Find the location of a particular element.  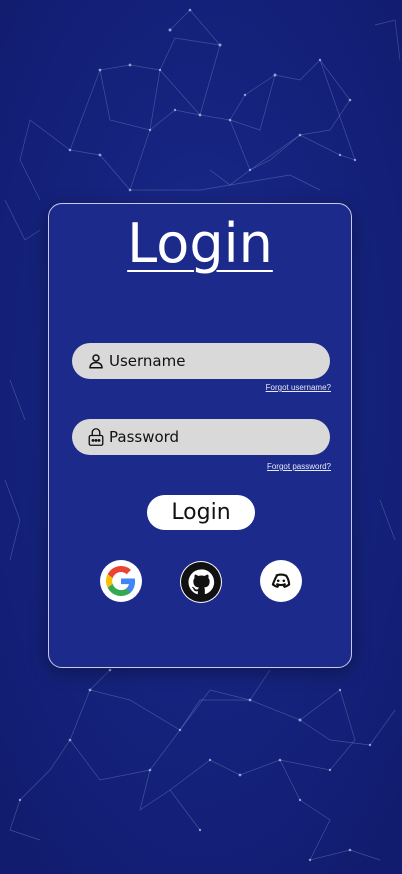

discord-login-button is located at coordinates (281, 581).